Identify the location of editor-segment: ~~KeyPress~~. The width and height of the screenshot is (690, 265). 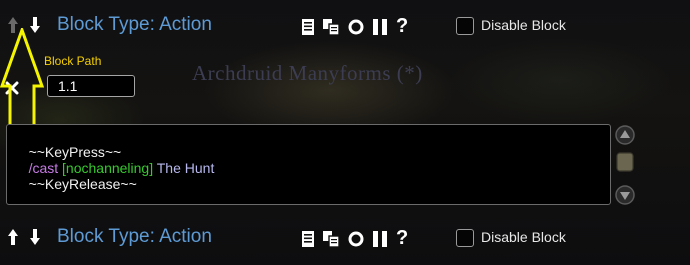
(75, 152).